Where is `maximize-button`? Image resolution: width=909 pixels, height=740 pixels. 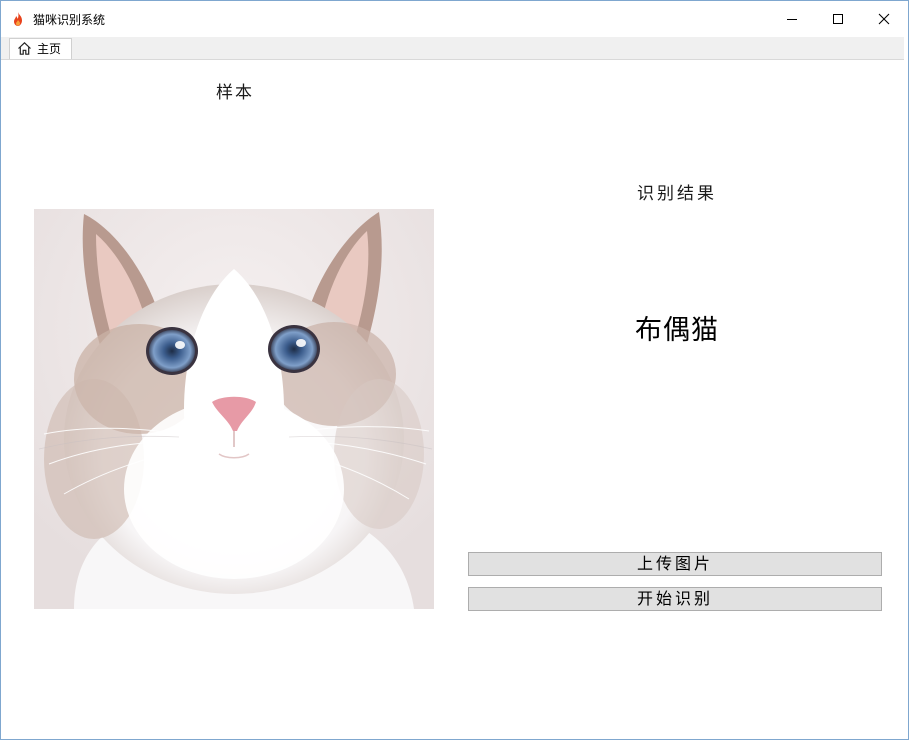
maximize-button is located at coordinates (838, 19).